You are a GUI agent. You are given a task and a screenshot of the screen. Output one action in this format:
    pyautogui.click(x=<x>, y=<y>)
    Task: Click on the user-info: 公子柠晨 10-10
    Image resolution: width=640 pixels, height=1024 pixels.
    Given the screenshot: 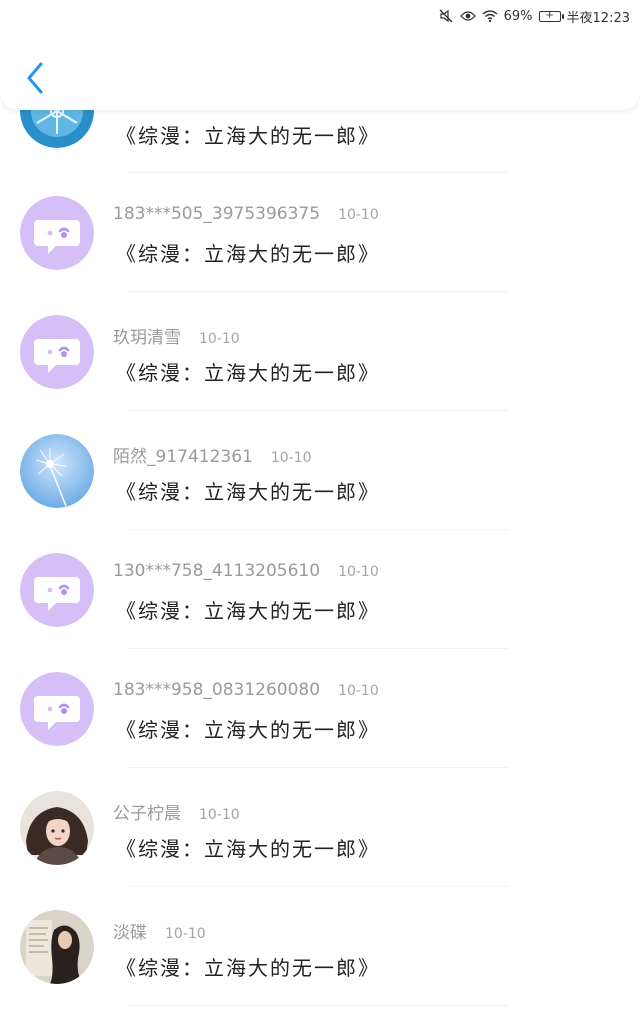 What is the action you would take?
    pyautogui.click(x=176, y=812)
    